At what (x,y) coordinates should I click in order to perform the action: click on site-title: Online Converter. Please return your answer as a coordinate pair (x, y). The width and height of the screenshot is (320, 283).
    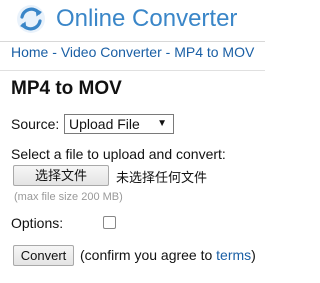
    Looking at the image, I should click on (146, 19).